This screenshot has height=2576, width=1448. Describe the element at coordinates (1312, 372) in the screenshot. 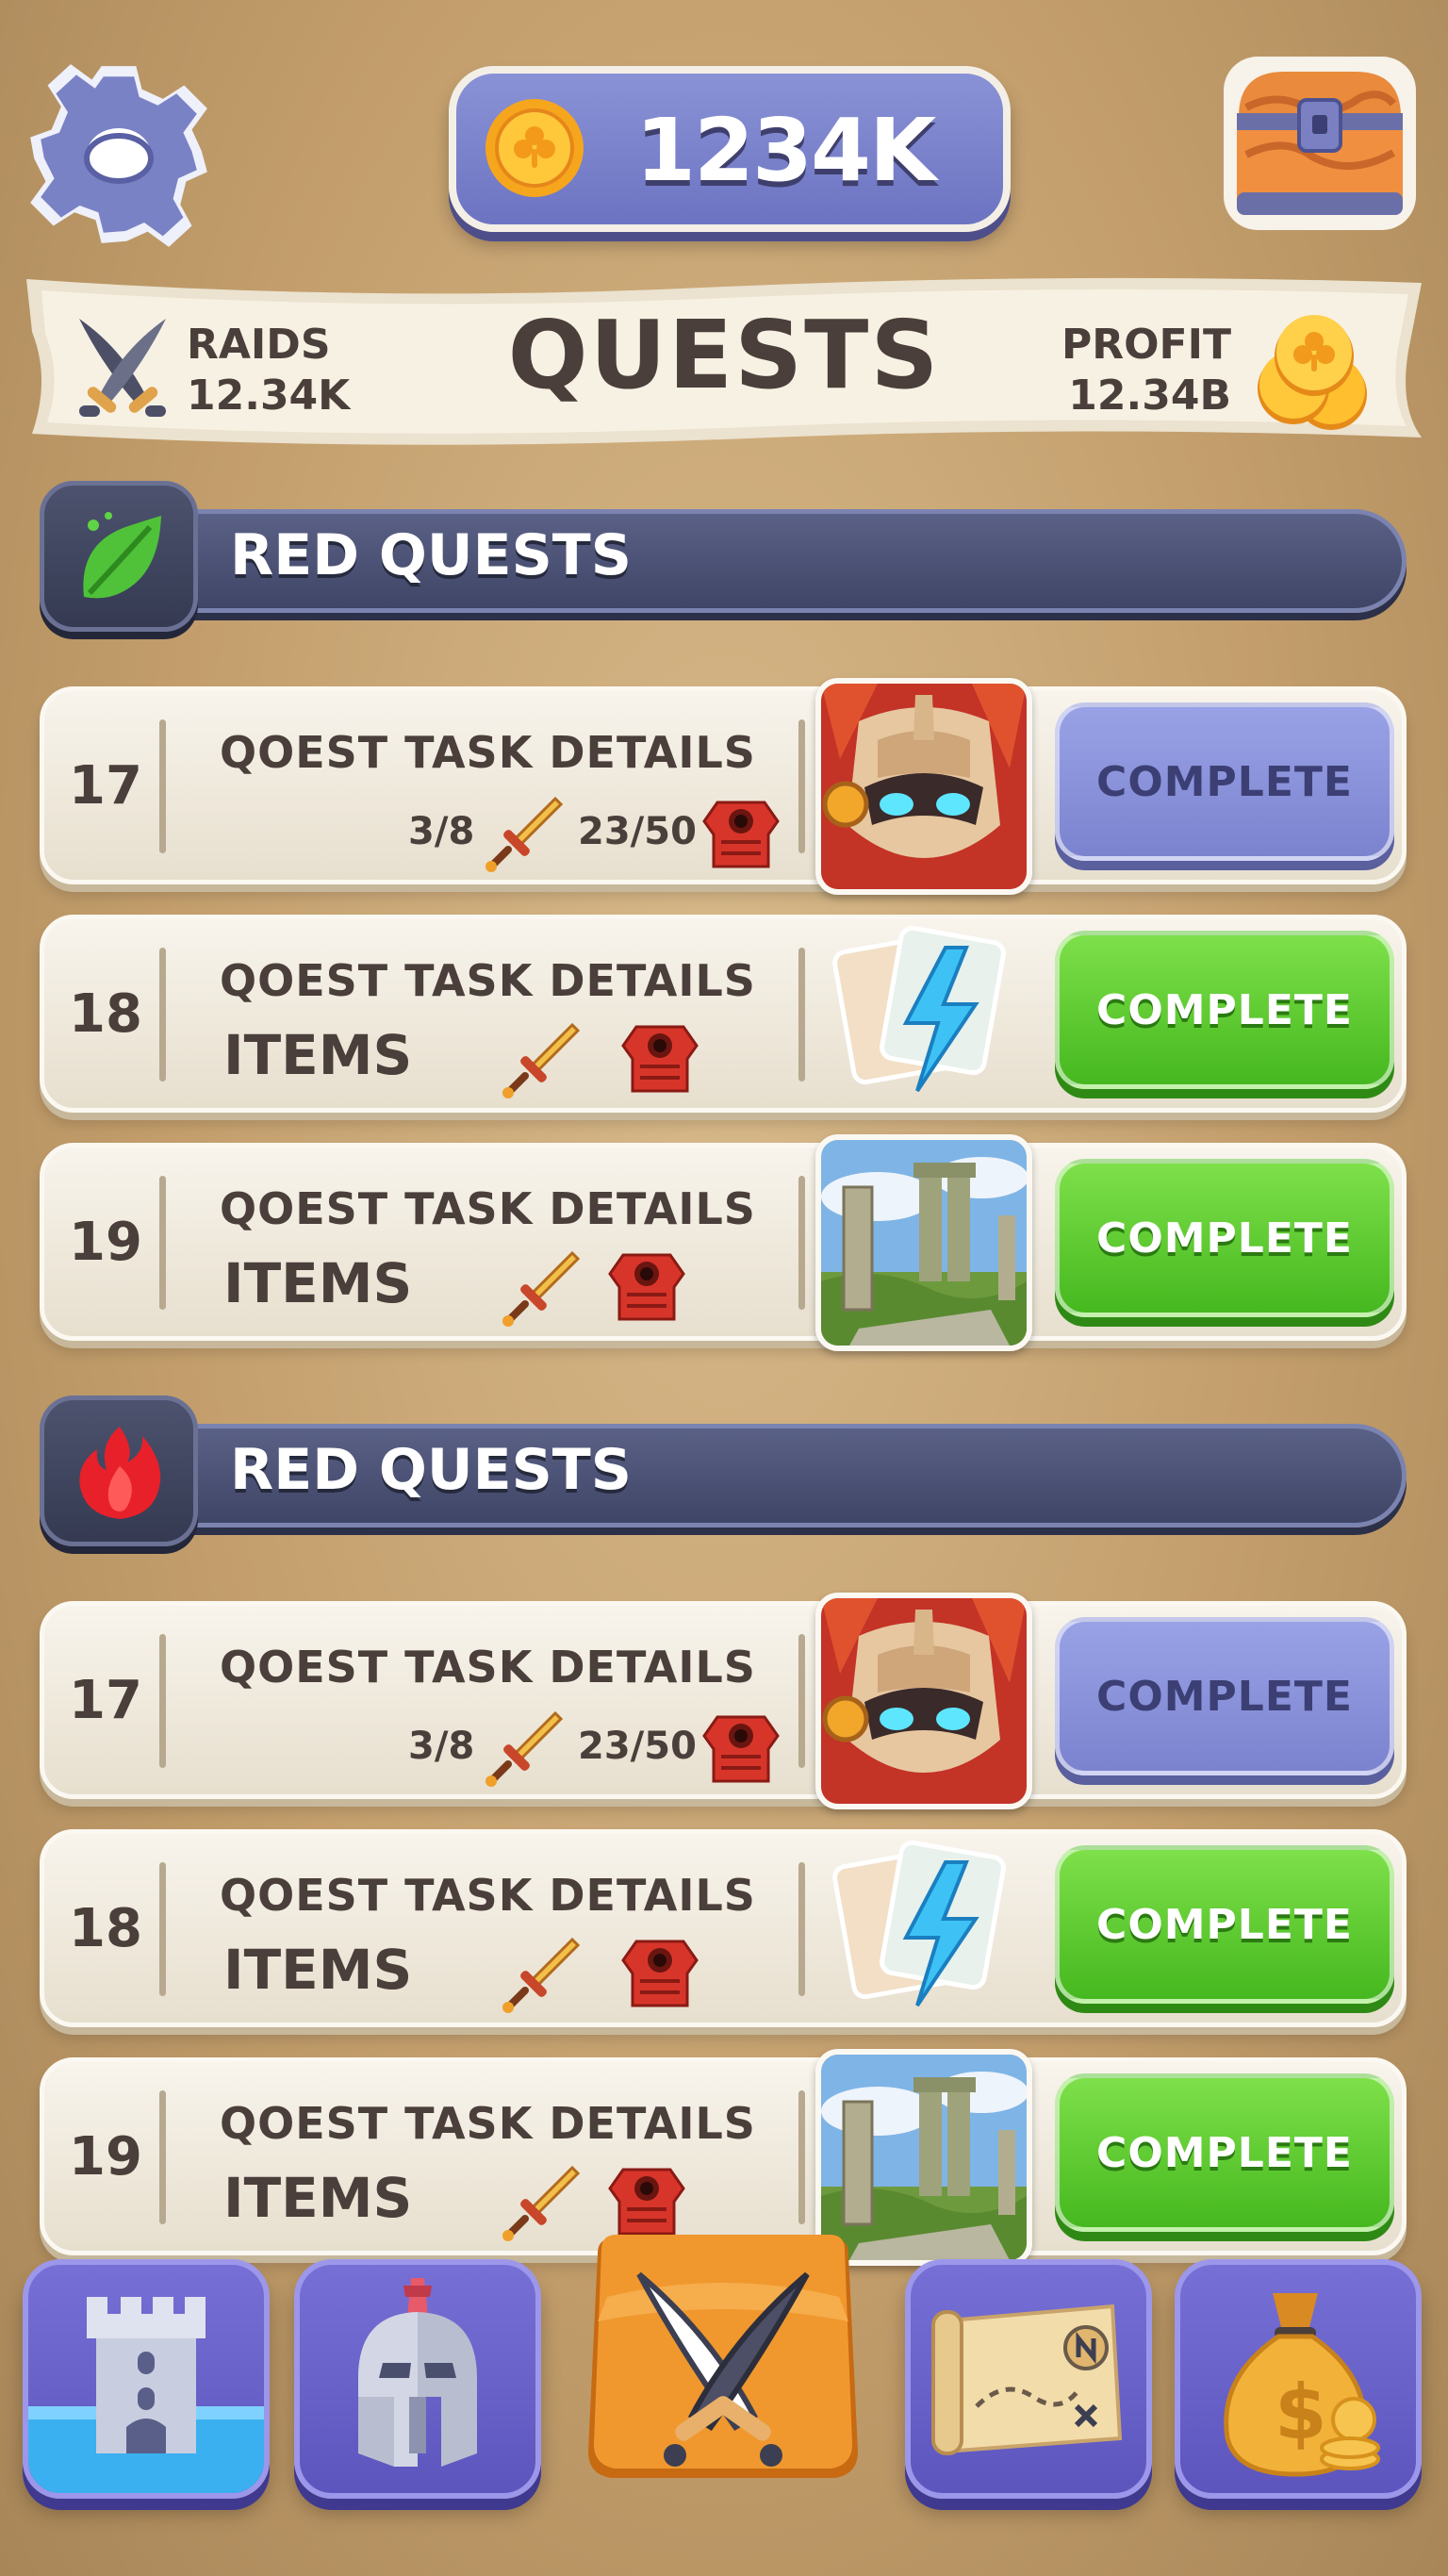

I see `coin-stack-icon` at that location.